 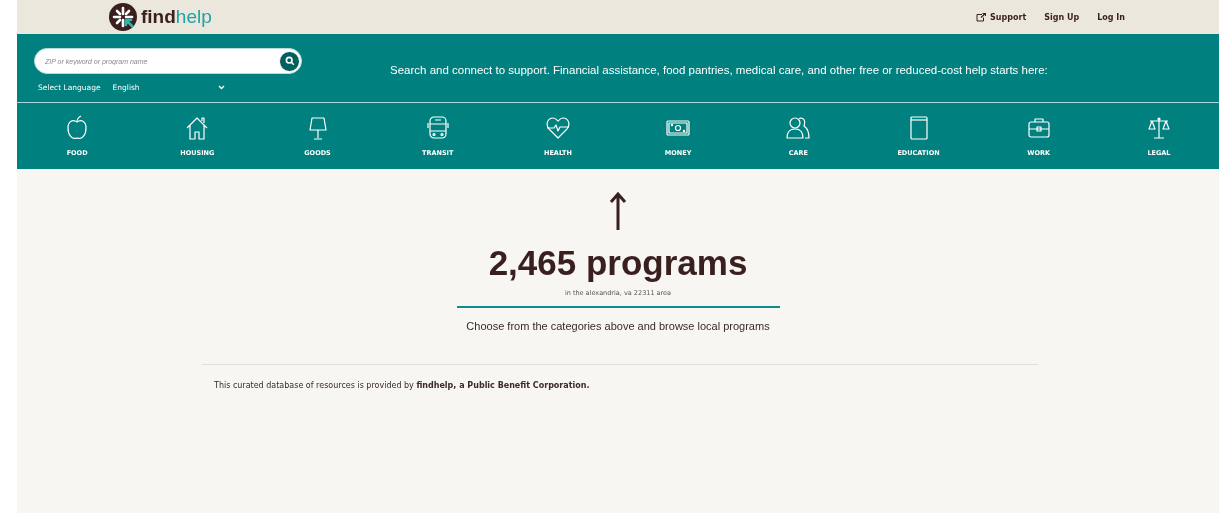 I want to click on heartbeat-icon, so click(x=557, y=128).